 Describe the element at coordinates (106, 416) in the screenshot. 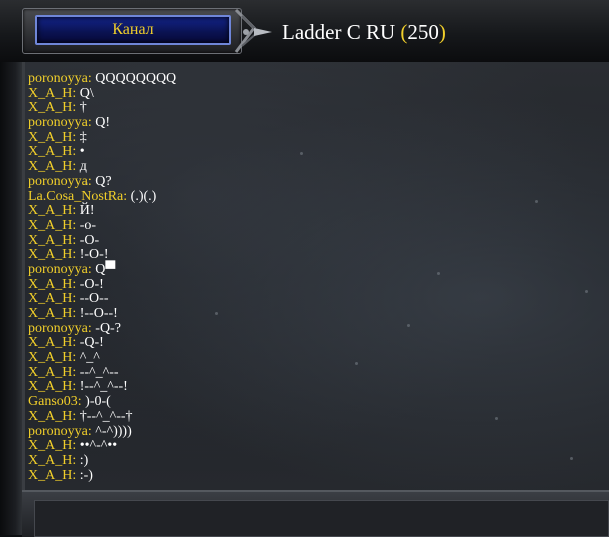

I see `chat-text: †--^_^--†` at that location.